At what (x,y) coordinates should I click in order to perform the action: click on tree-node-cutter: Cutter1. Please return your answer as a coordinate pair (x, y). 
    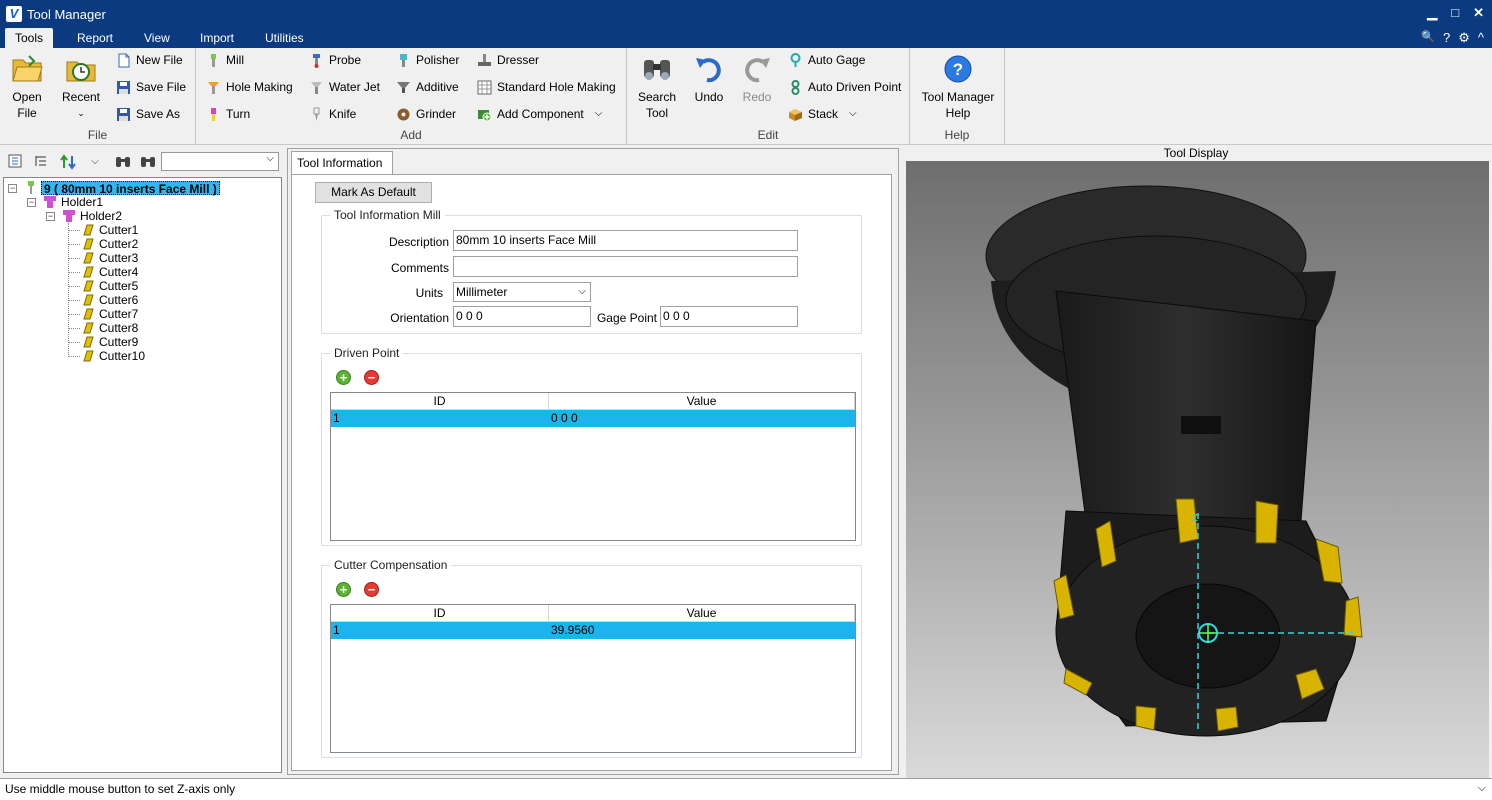
    Looking at the image, I should click on (118, 230).